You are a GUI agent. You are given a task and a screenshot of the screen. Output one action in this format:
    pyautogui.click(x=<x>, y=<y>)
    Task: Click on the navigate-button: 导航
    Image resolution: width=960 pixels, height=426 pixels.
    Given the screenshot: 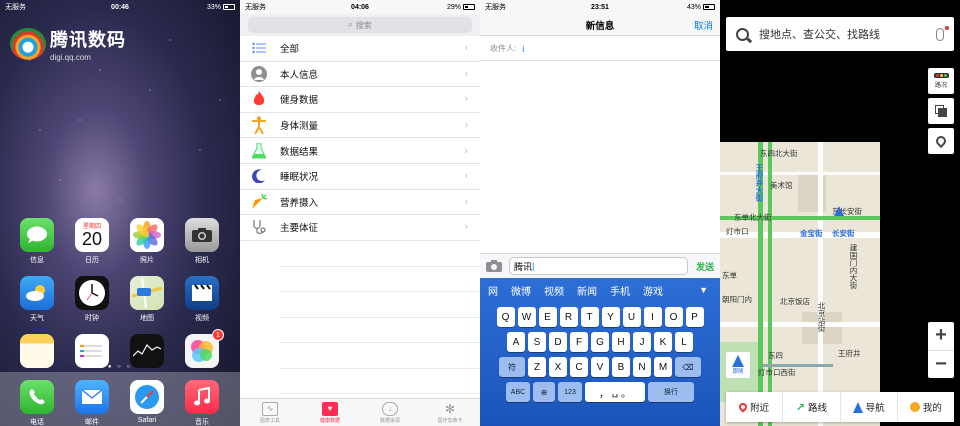 What is the action you would take?
    pyautogui.click(x=869, y=407)
    